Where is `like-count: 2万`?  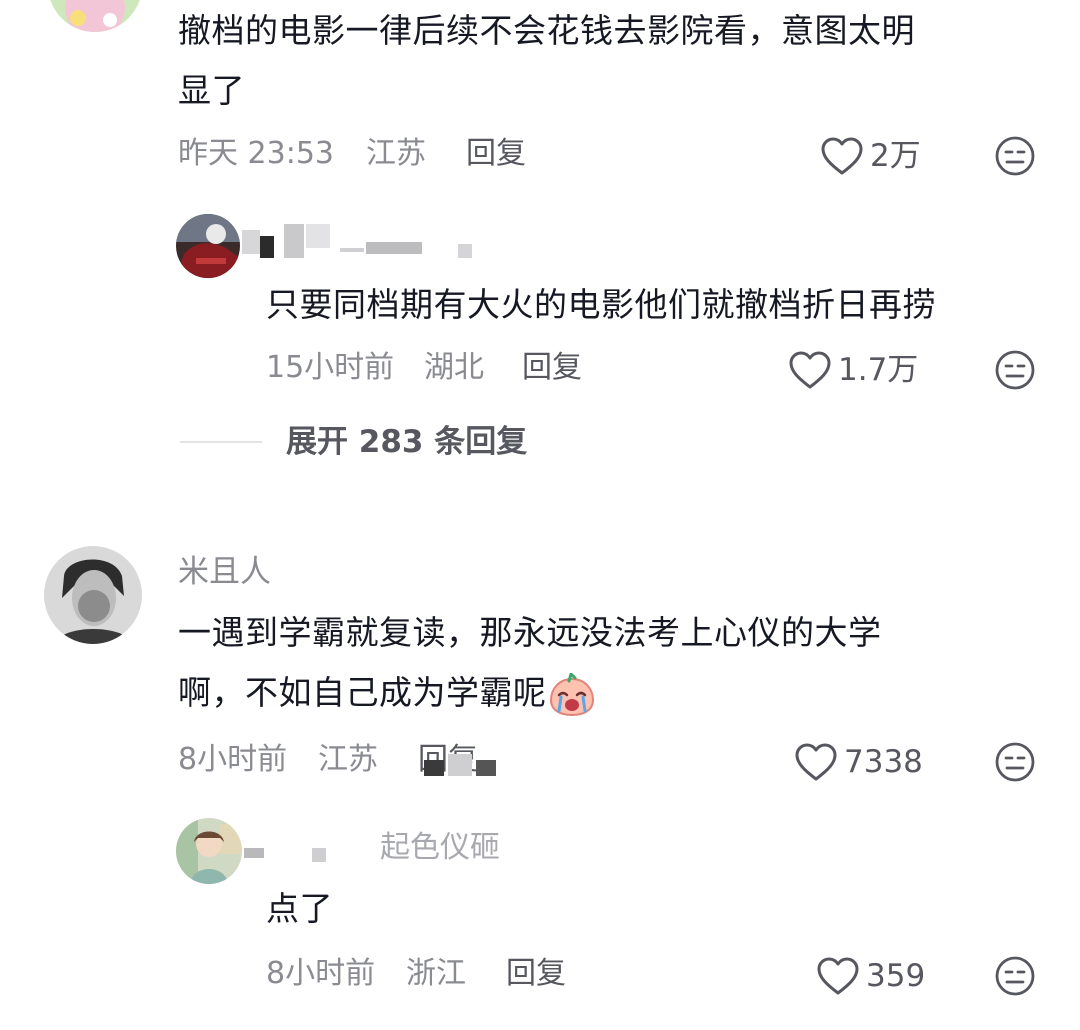 like-count: 2万 is located at coordinates (895, 156).